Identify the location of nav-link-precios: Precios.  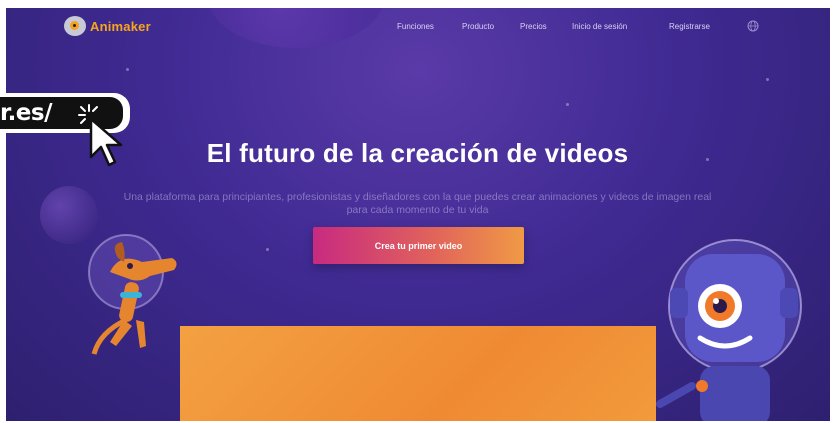
(533, 26).